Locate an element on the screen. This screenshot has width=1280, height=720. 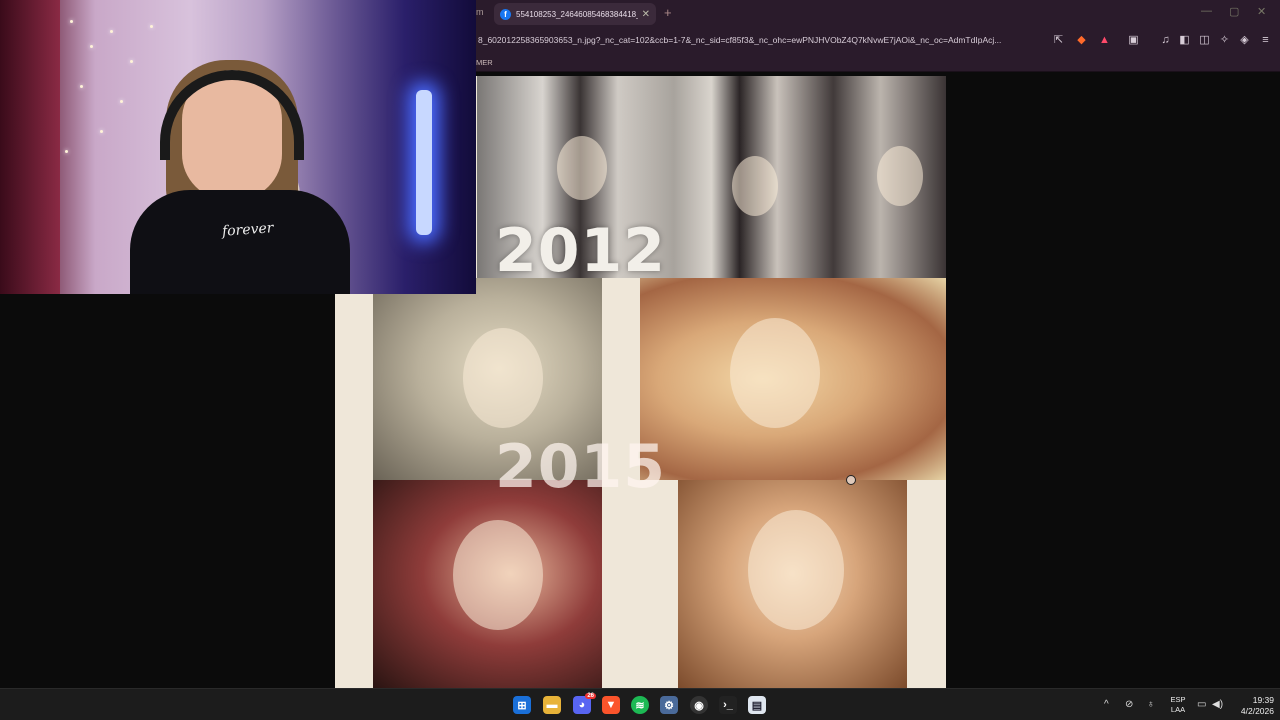
terminal-icon: ›_ is located at coordinates (728, 705).